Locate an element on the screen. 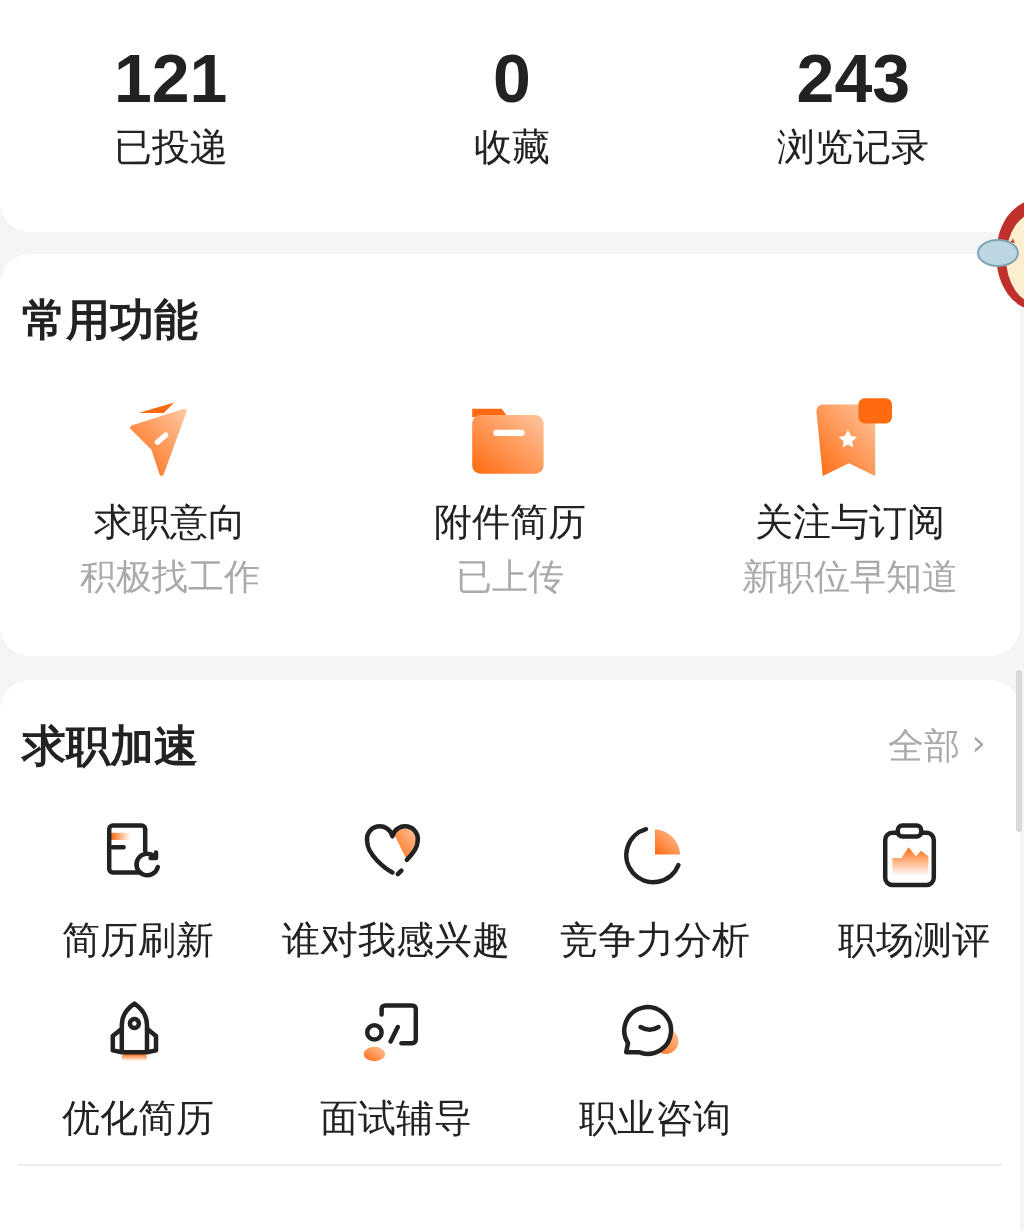 This screenshot has height=1231, width=1024. tool-button: 简历刷新 is located at coordinates (138, 893).